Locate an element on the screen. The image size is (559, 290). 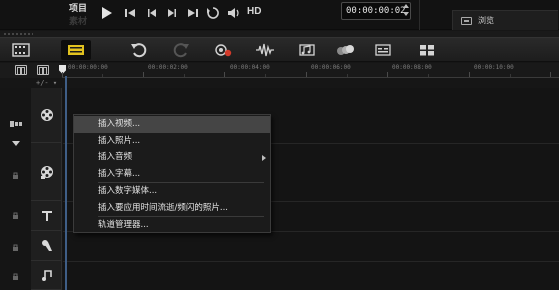
voice-track-icon is located at coordinates (46, 245).